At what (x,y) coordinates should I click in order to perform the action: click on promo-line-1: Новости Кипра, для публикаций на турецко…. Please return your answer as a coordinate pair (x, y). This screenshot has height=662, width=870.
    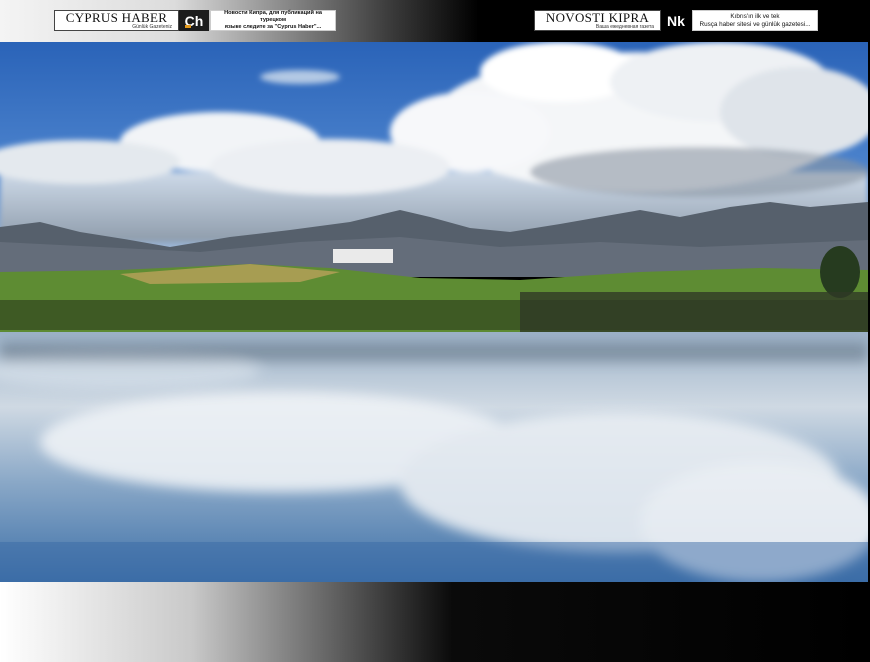
    Looking at the image, I should click on (273, 16).